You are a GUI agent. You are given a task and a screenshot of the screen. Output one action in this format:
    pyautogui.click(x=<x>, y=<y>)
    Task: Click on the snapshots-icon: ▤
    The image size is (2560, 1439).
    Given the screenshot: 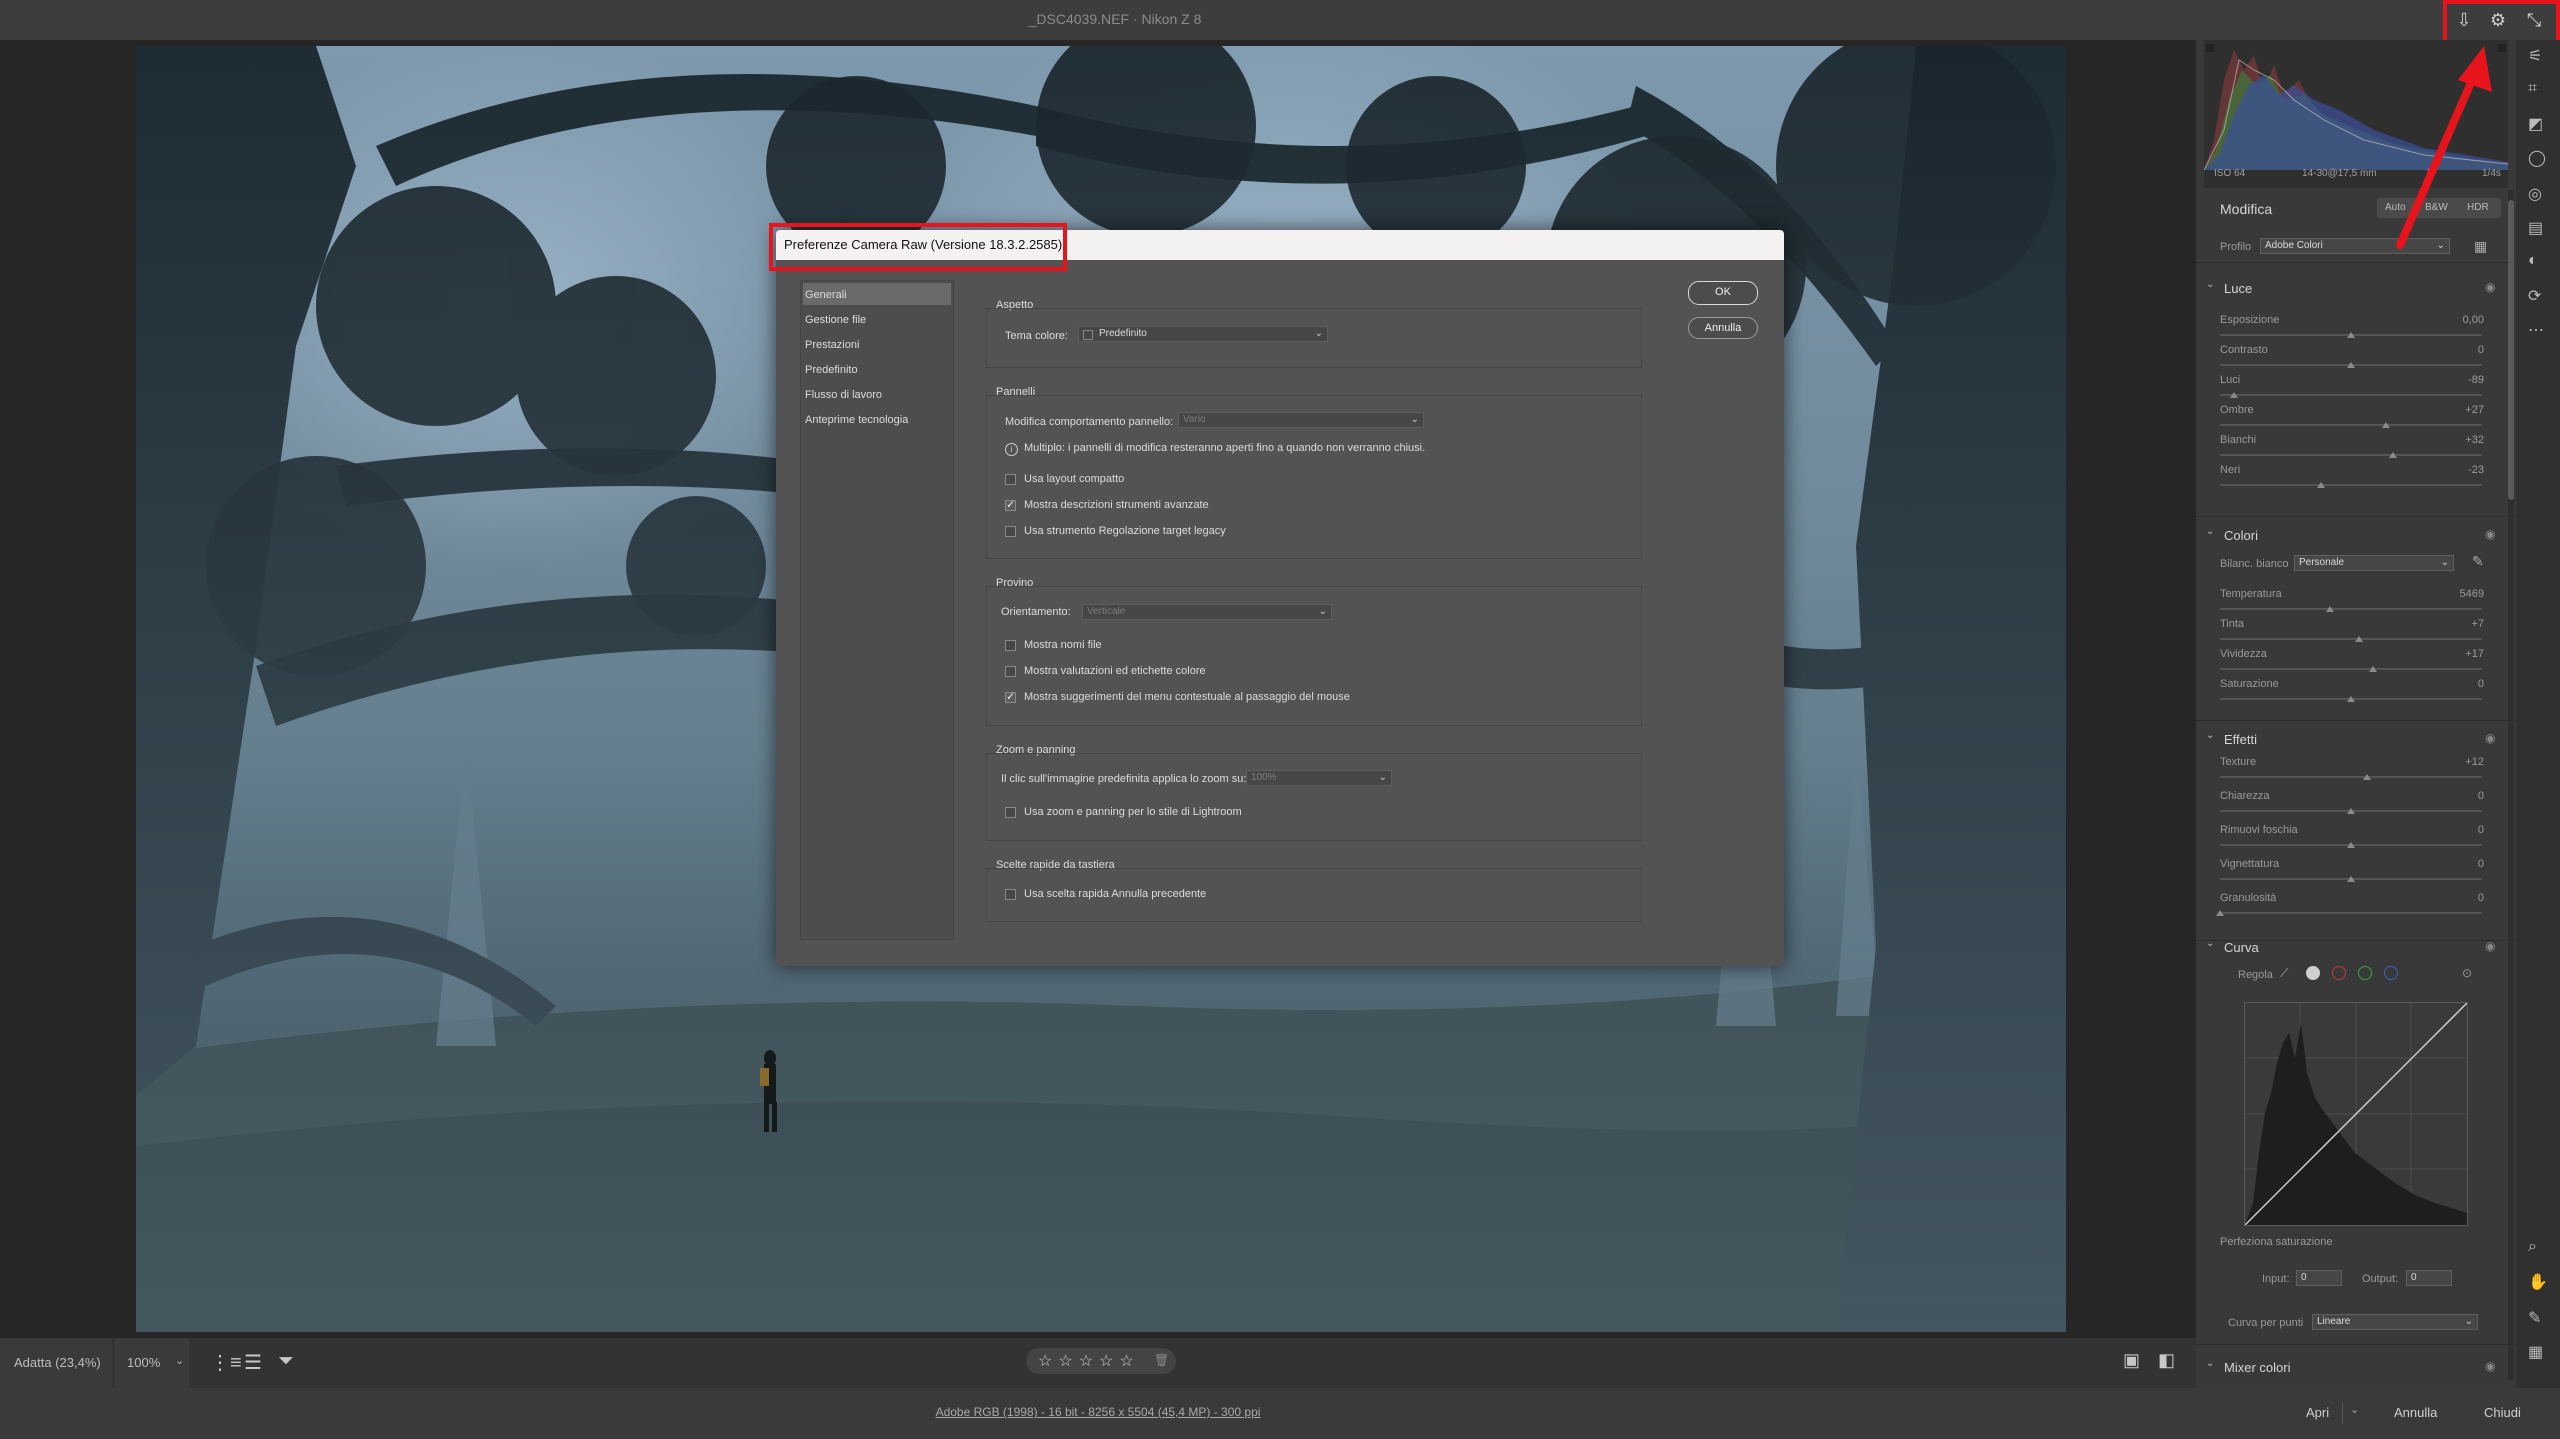 What is the action you would take?
    pyautogui.click(x=2535, y=228)
    